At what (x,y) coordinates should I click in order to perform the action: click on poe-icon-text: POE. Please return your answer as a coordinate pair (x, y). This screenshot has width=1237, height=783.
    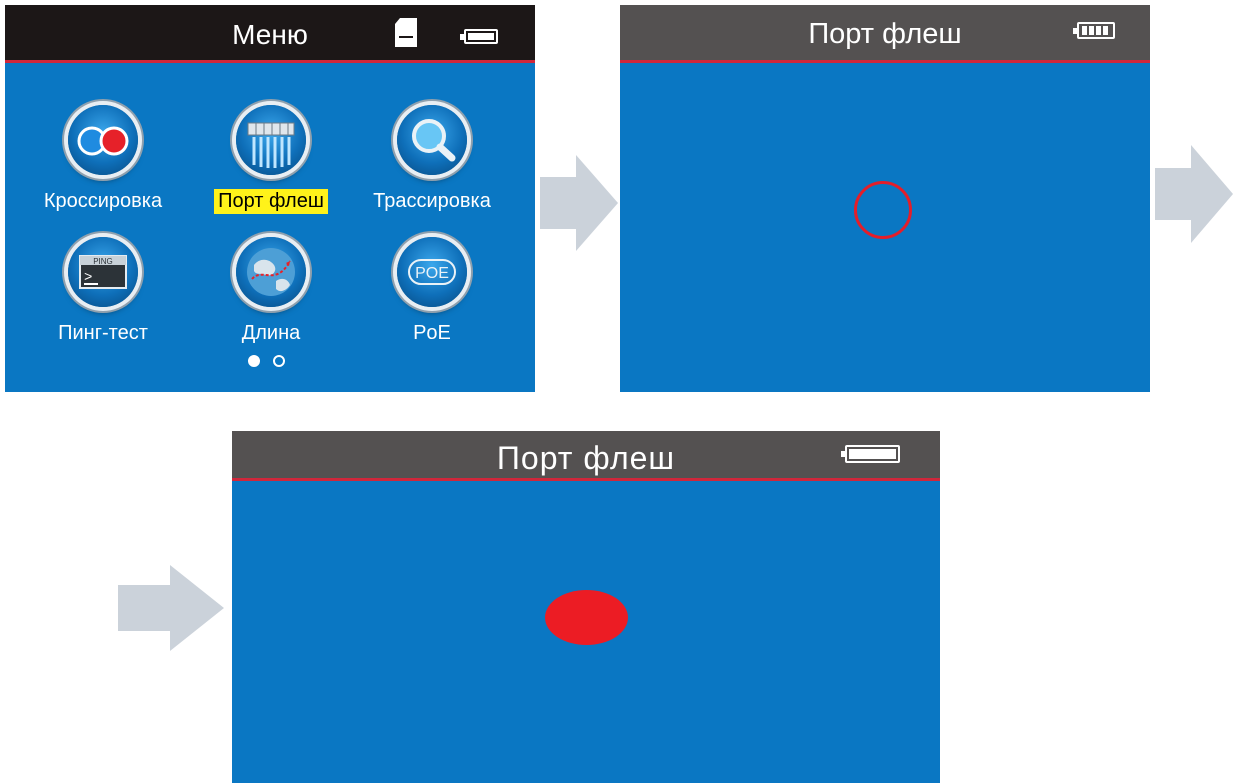
    Looking at the image, I should click on (432, 273).